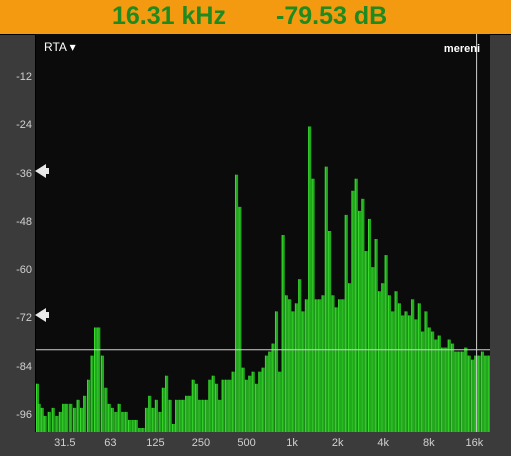 The image size is (511, 456). Describe the element at coordinates (474, 443) in the screenshot. I see `x-tick-label: 16k` at that location.